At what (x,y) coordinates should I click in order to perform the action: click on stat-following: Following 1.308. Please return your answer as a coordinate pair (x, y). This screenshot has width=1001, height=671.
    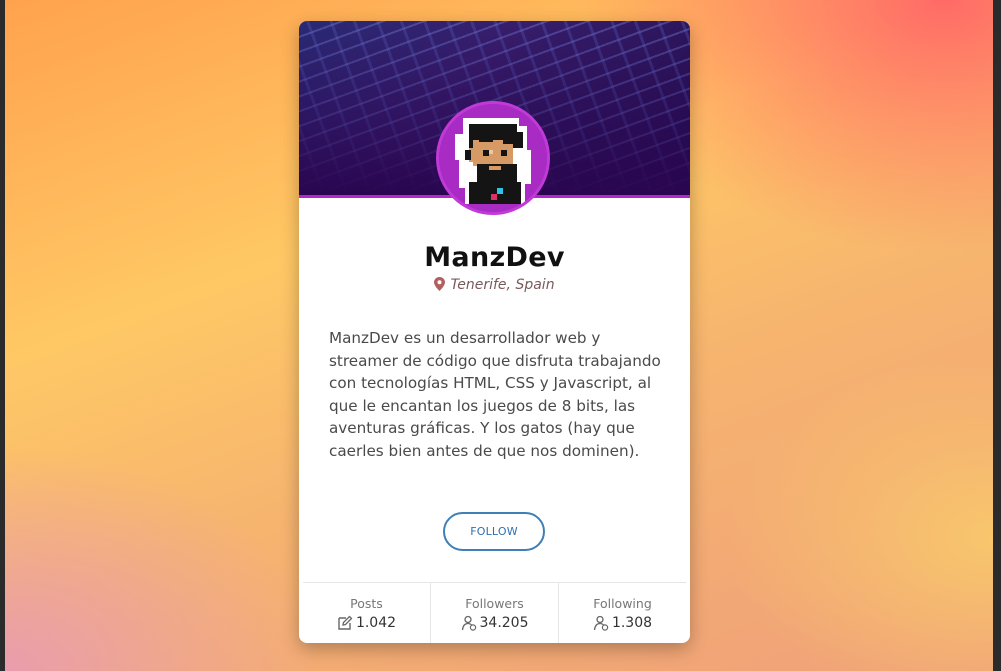
    Looking at the image, I should click on (622, 613).